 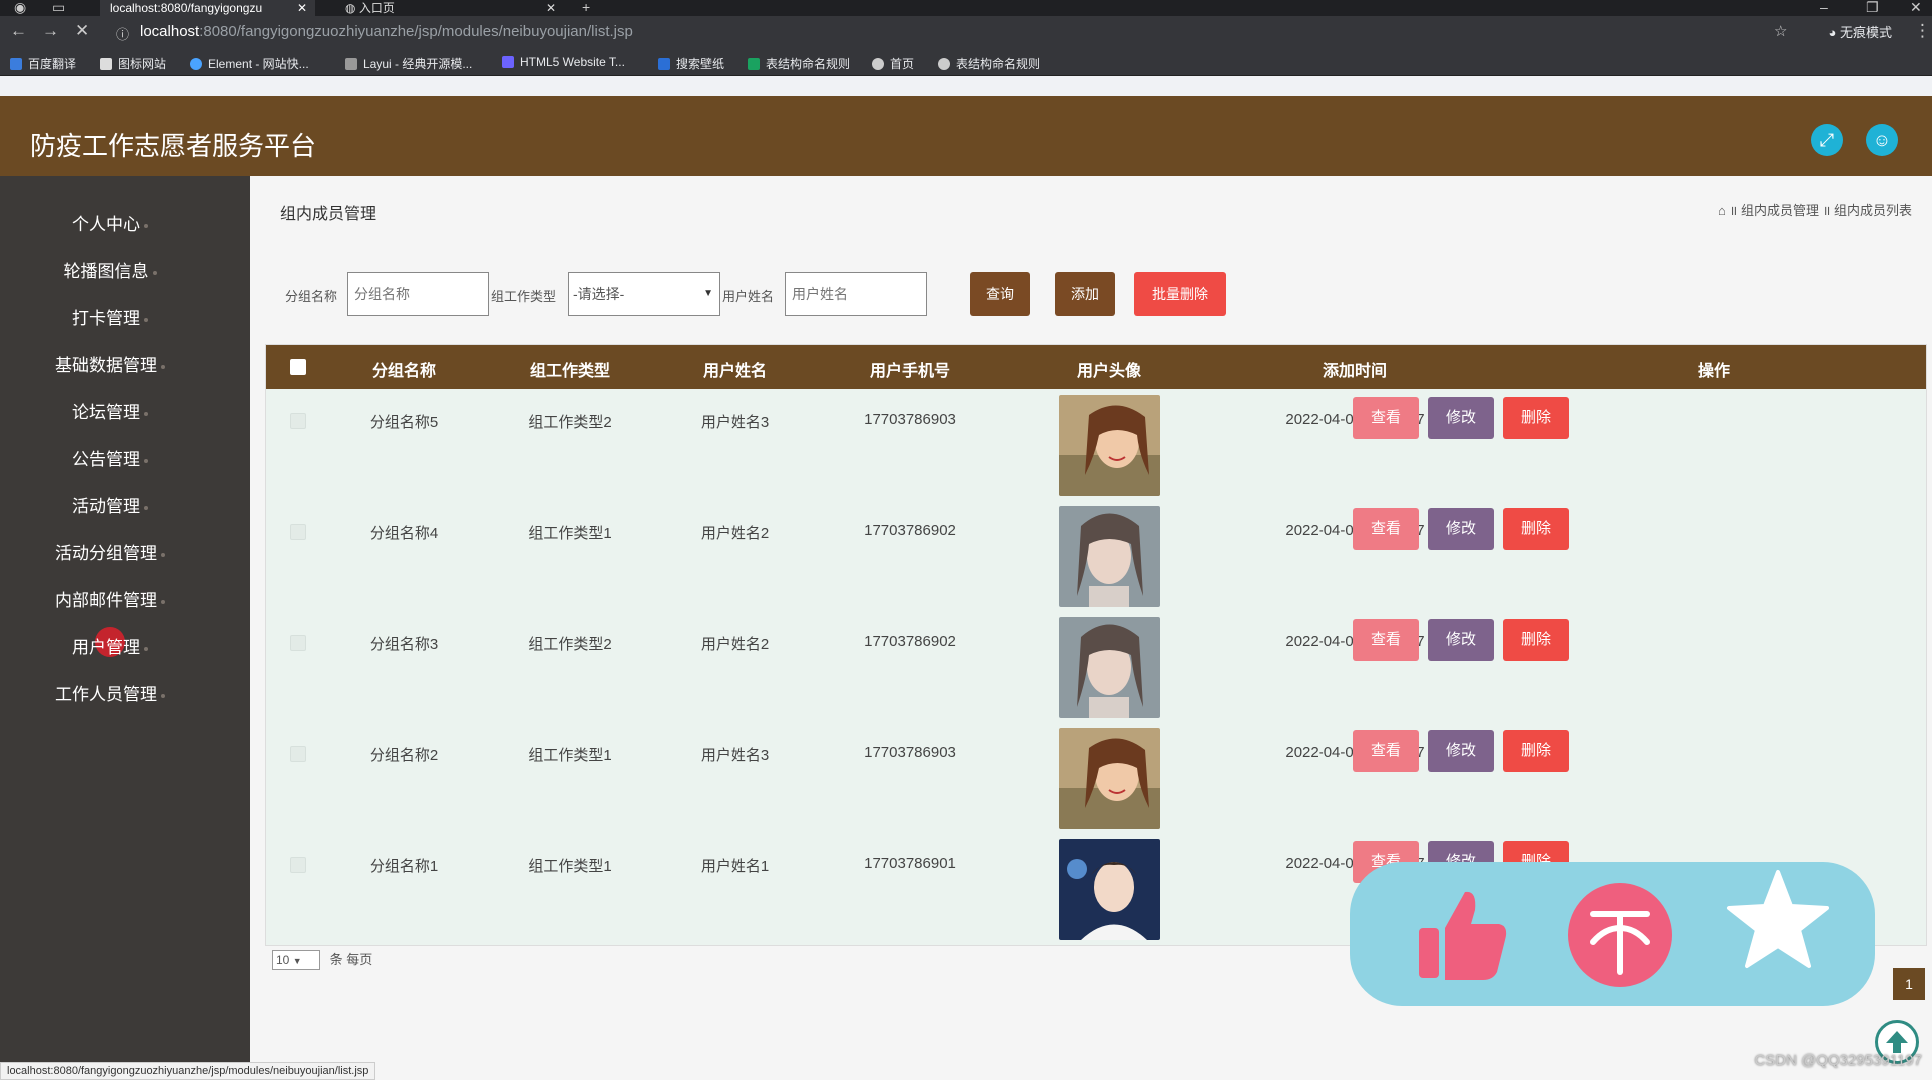 What do you see at coordinates (328, 214) in the screenshot?
I see `page-title: 组内成员管理` at bounding box center [328, 214].